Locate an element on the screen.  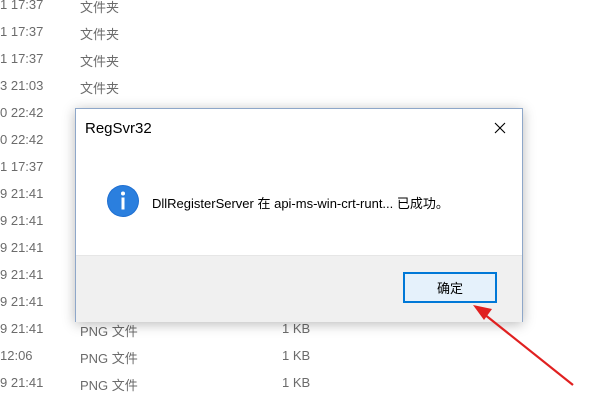
dialog-title: RegSvr32 is located at coordinates (118, 128).